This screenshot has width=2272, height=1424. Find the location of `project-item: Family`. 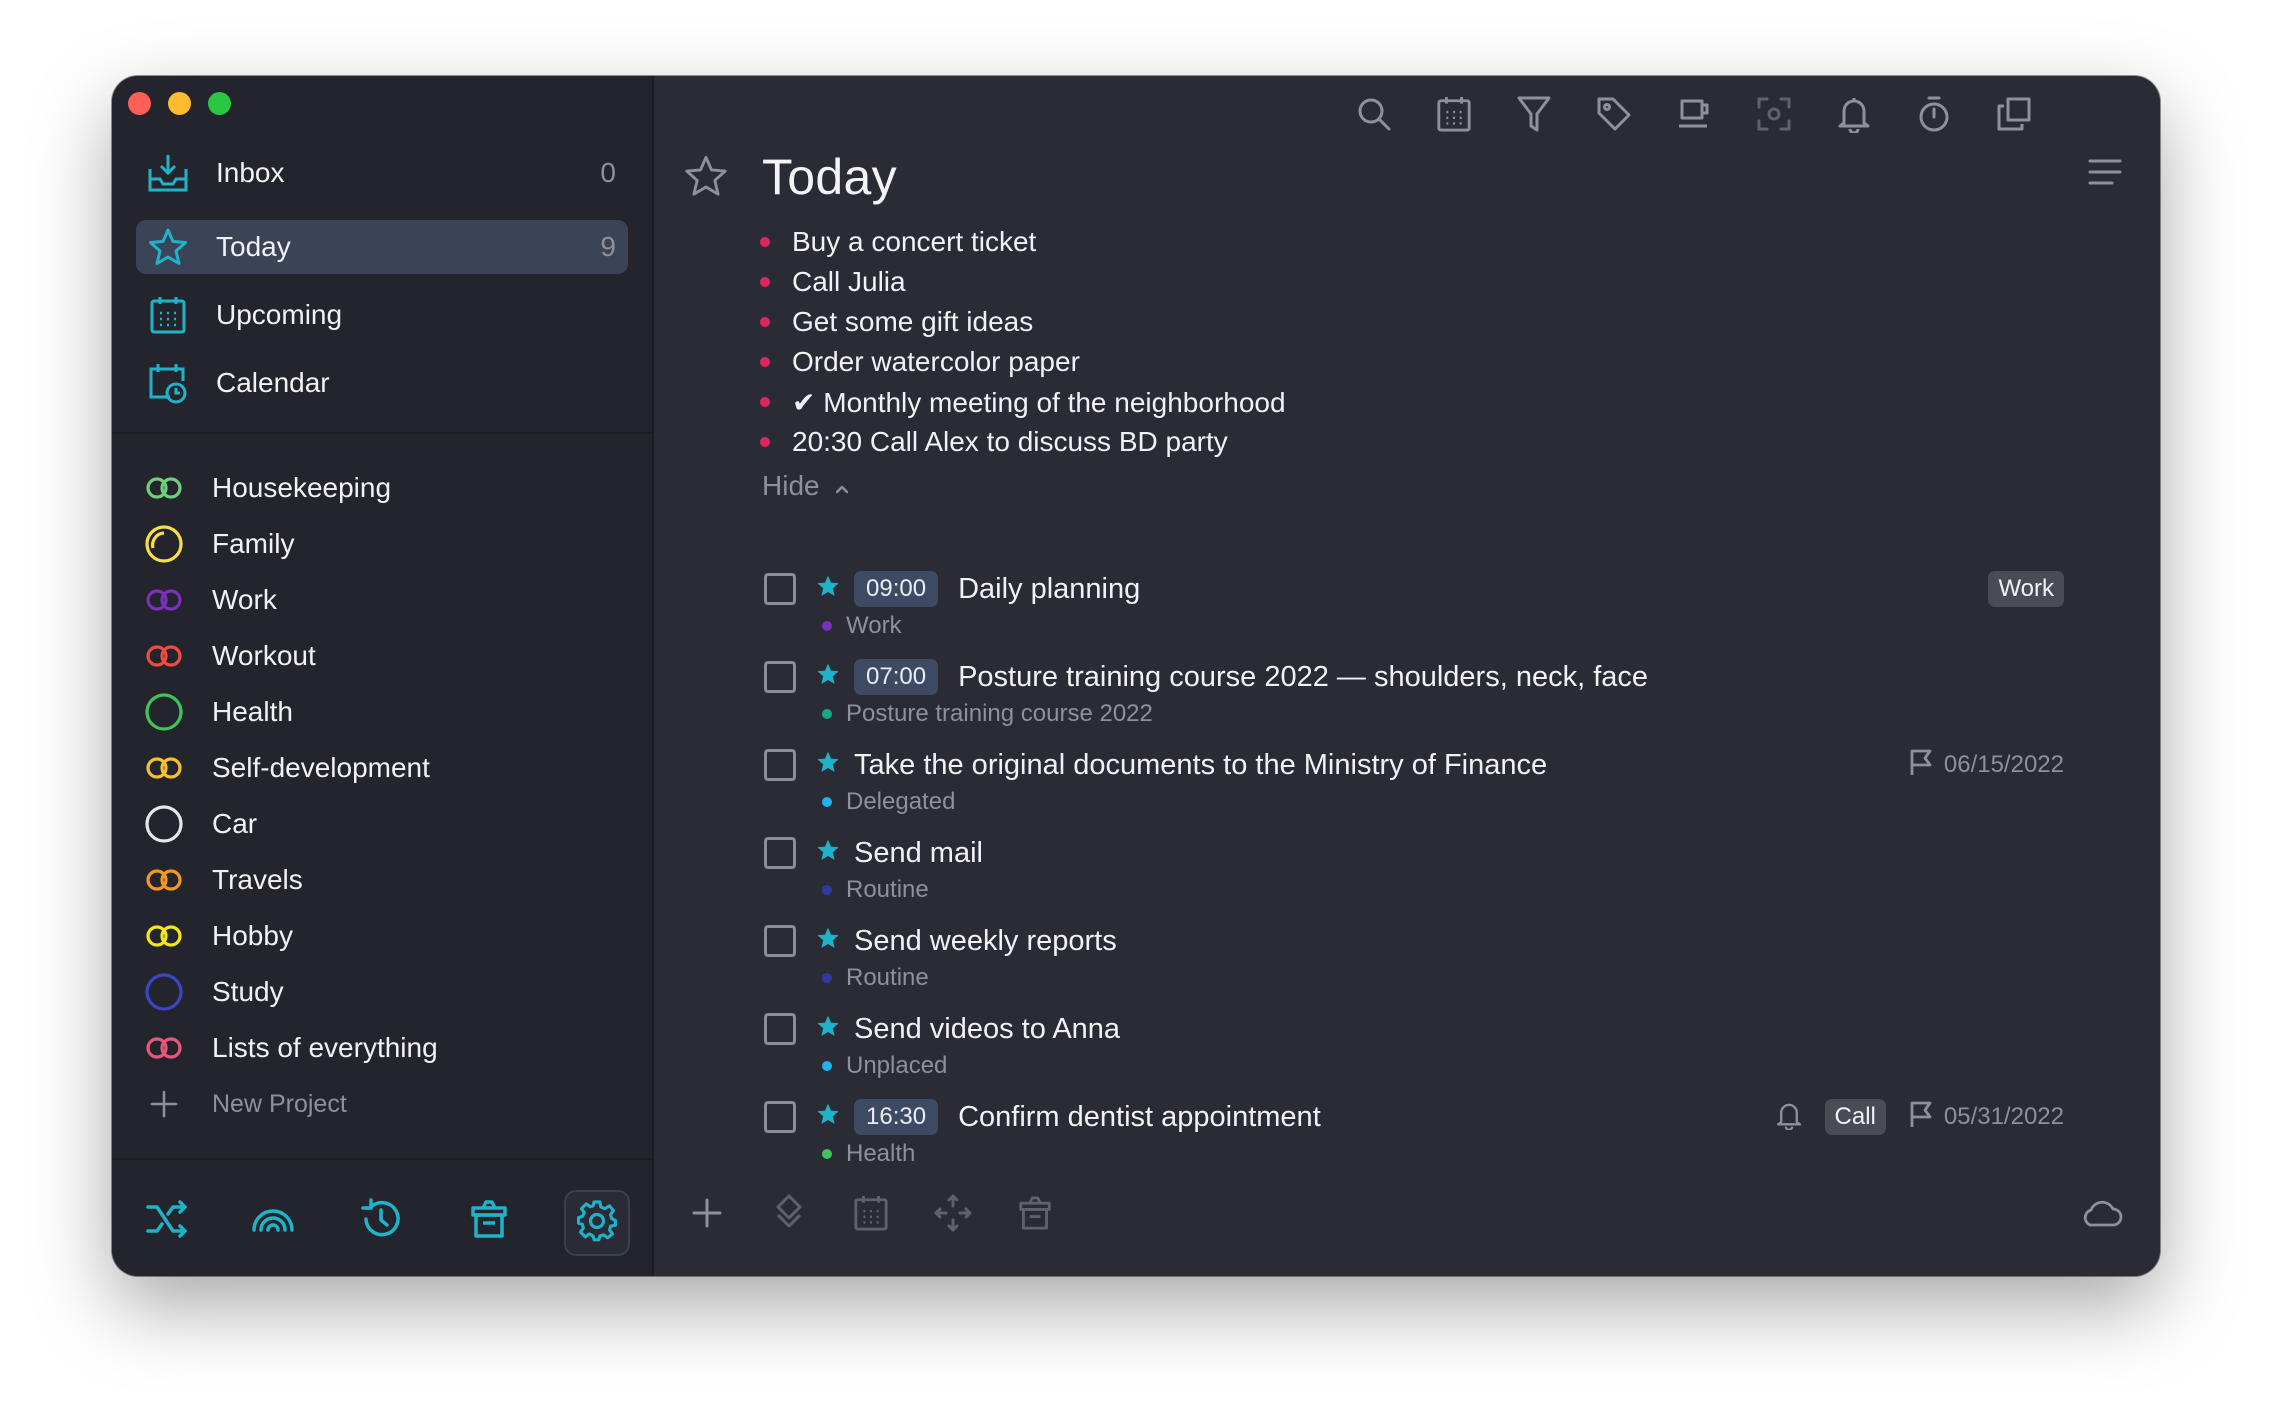

project-item: Family is located at coordinates (218, 544).